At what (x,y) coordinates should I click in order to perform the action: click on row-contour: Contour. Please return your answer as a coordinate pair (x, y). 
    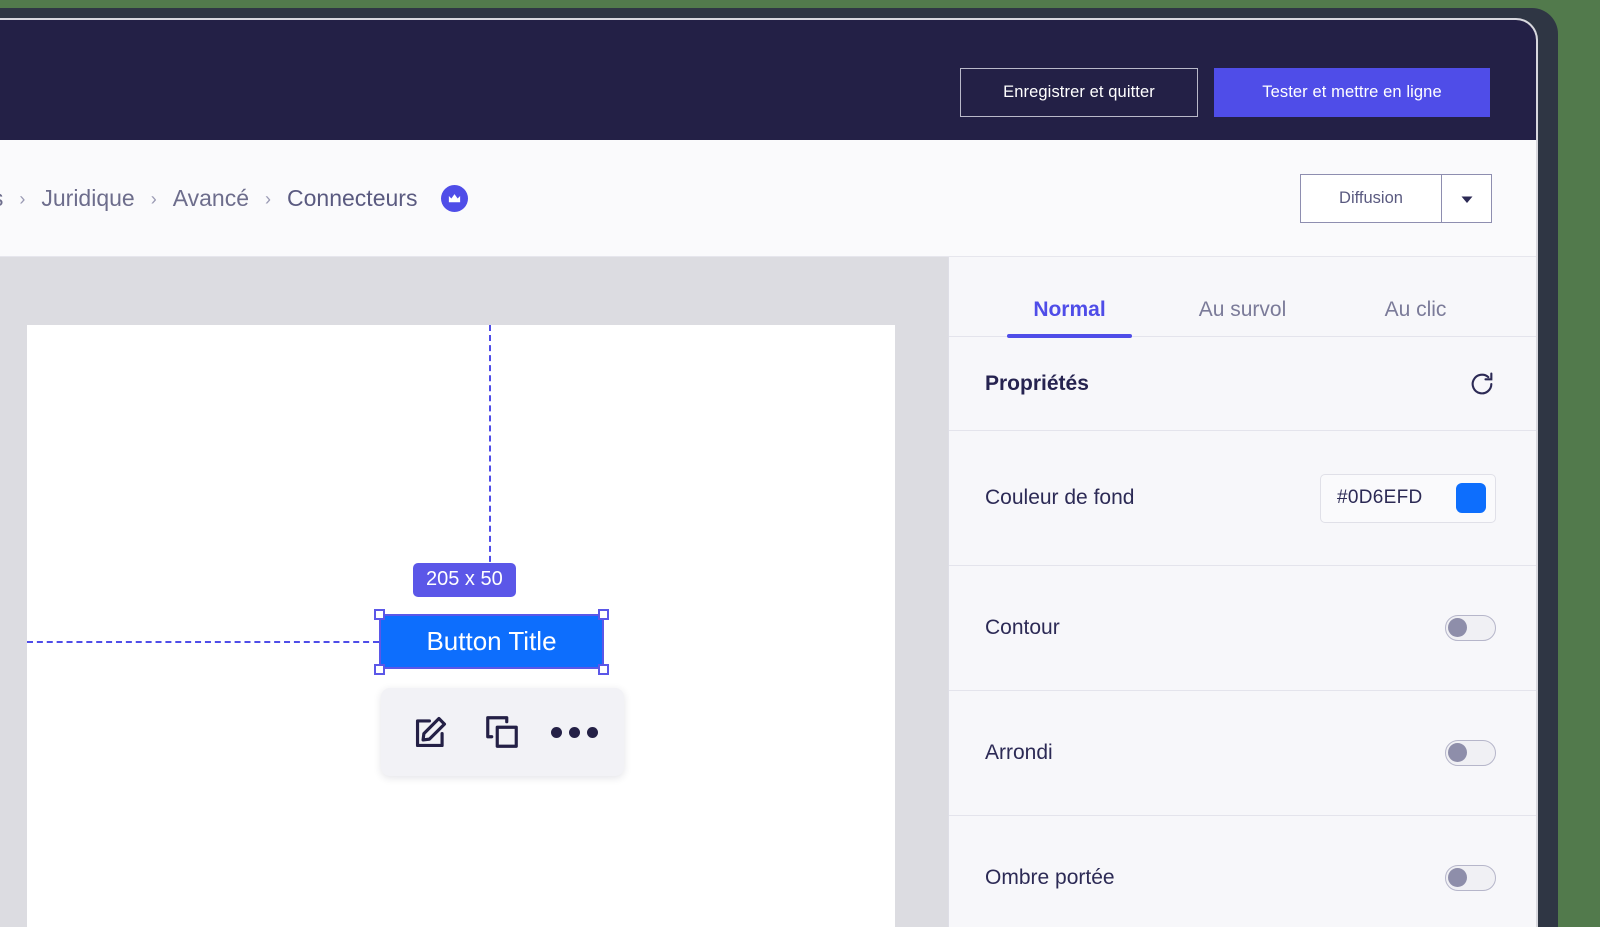
    Looking at the image, I should click on (1242, 628).